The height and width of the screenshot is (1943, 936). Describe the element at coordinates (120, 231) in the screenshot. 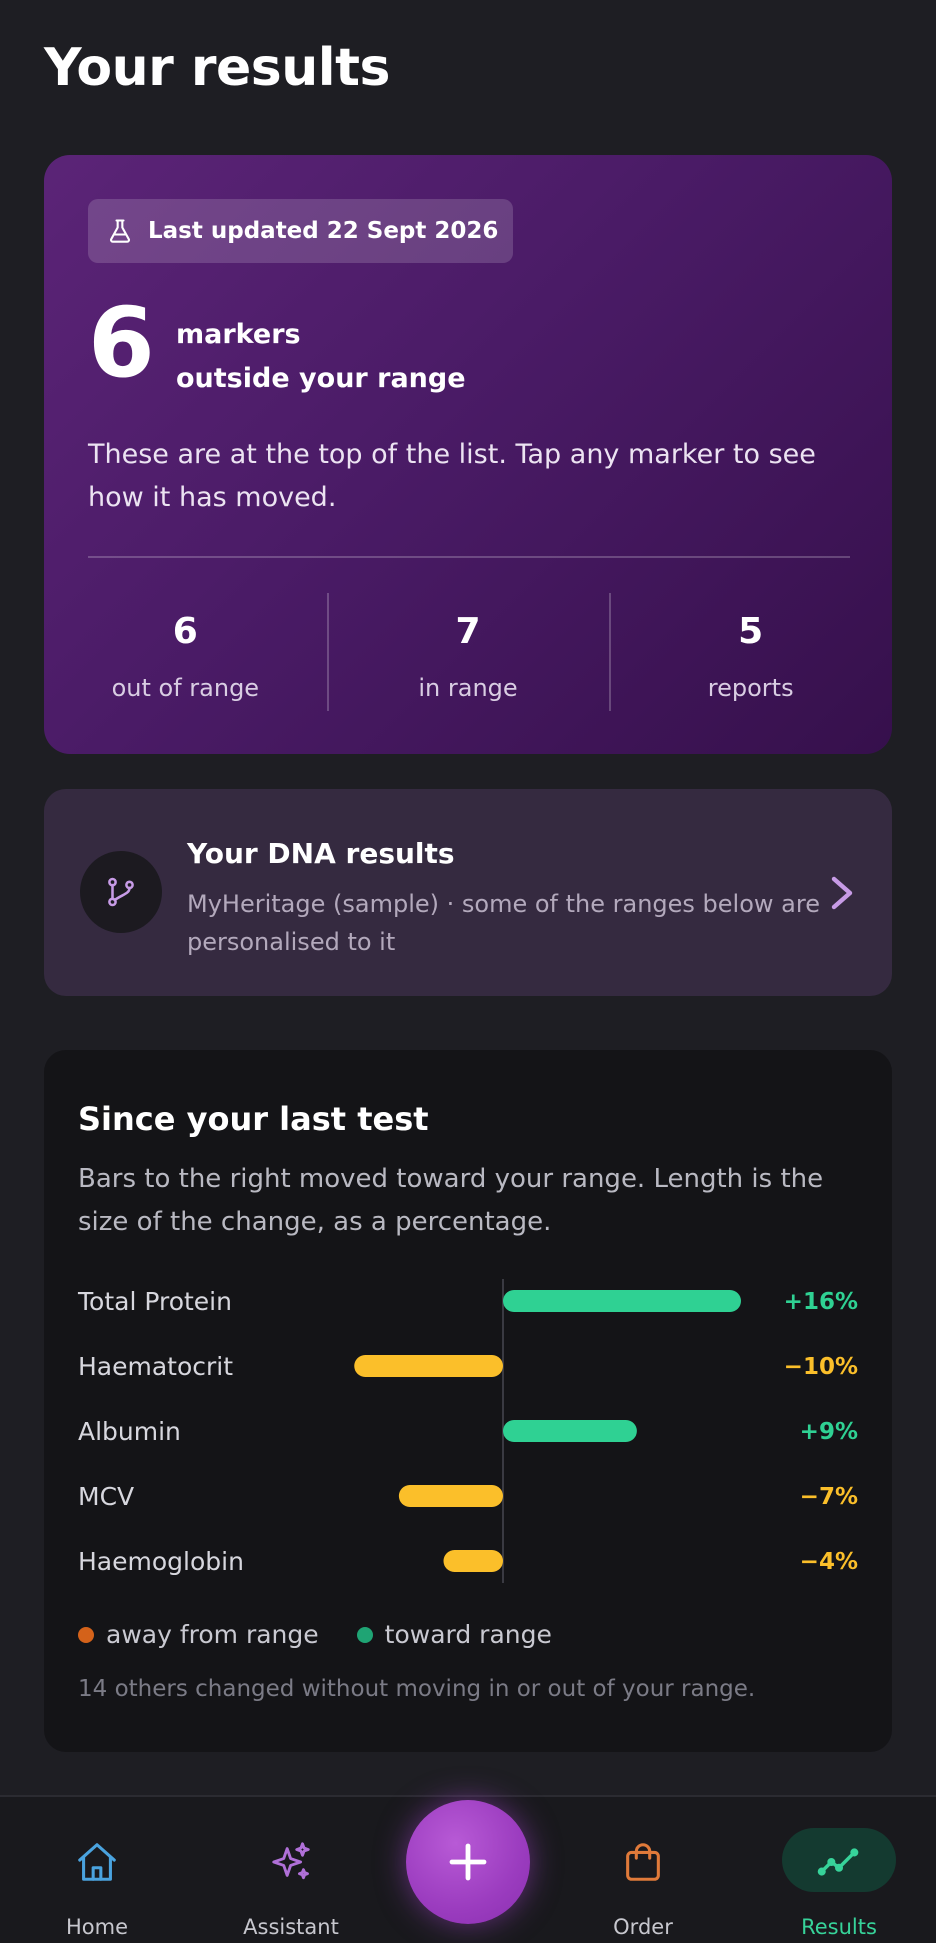

I see `flask-icon` at that location.